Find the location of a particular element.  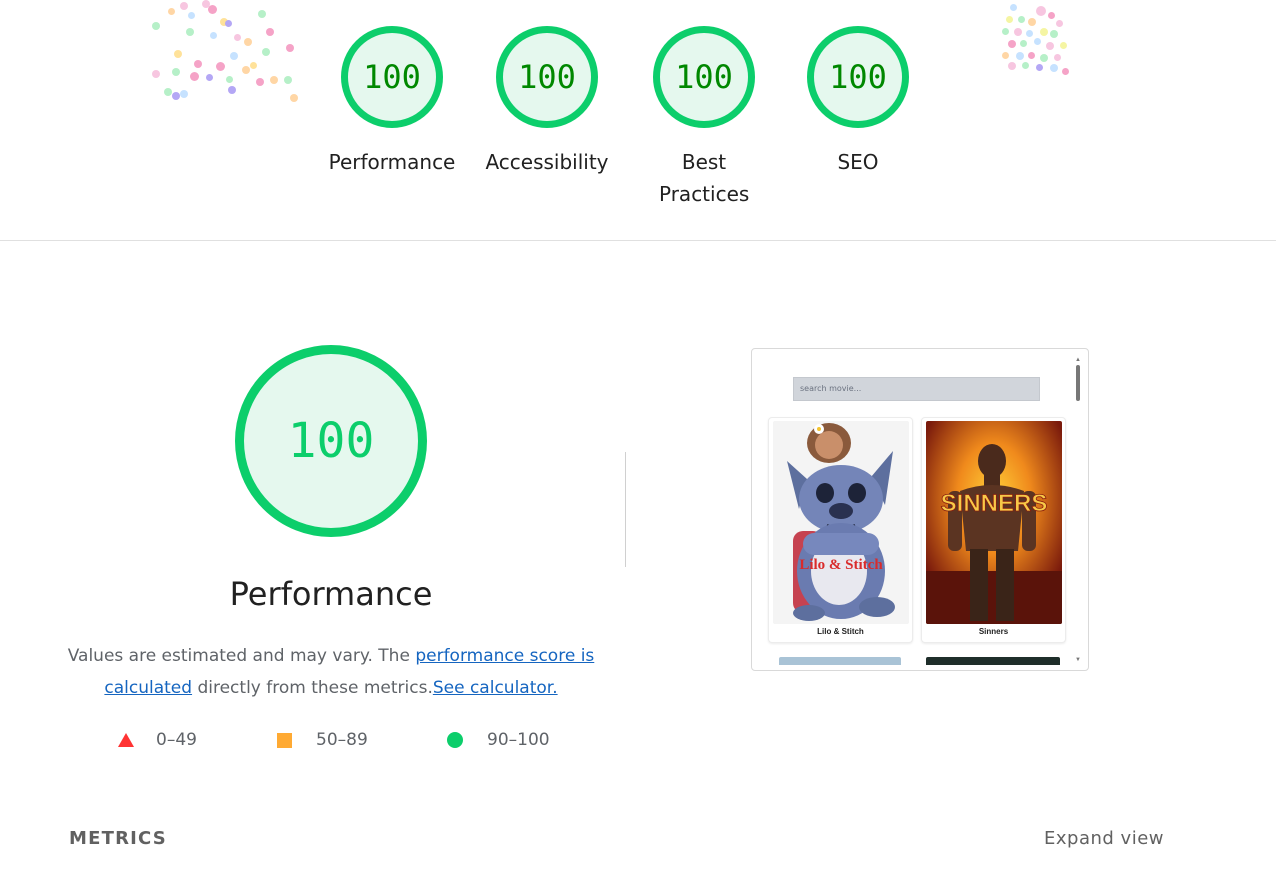

legend-pass: 90–100 is located at coordinates (498, 740).